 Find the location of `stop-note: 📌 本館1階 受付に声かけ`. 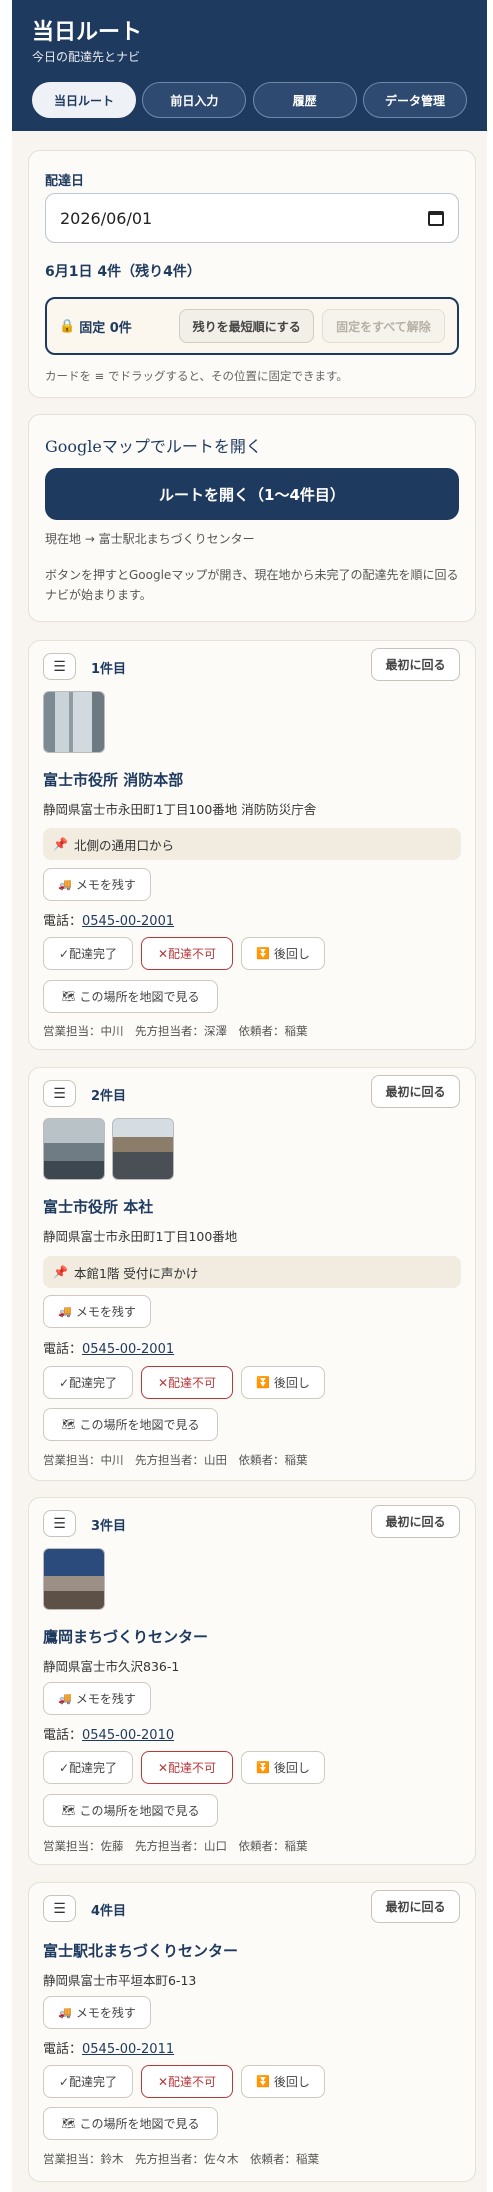

stop-note: 📌 本館1階 受付に声かけ is located at coordinates (252, 1272).